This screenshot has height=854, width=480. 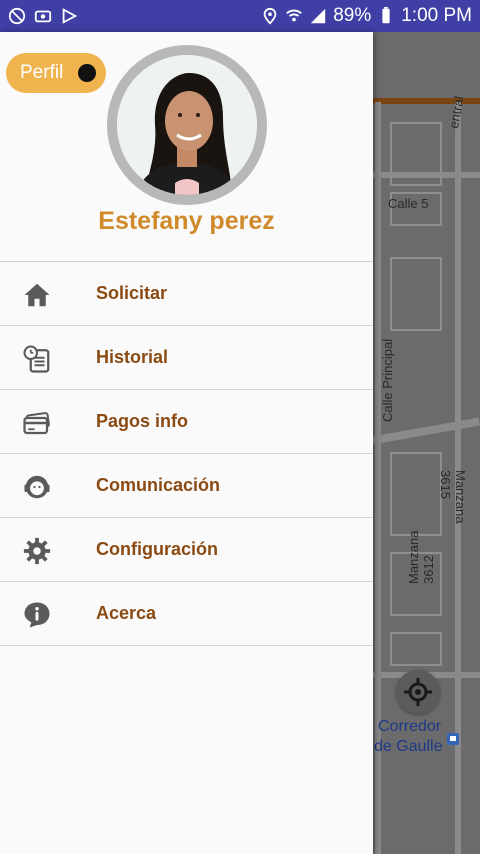 What do you see at coordinates (132, 357) in the screenshot?
I see `menu-item-label: Historial` at bounding box center [132, 357].